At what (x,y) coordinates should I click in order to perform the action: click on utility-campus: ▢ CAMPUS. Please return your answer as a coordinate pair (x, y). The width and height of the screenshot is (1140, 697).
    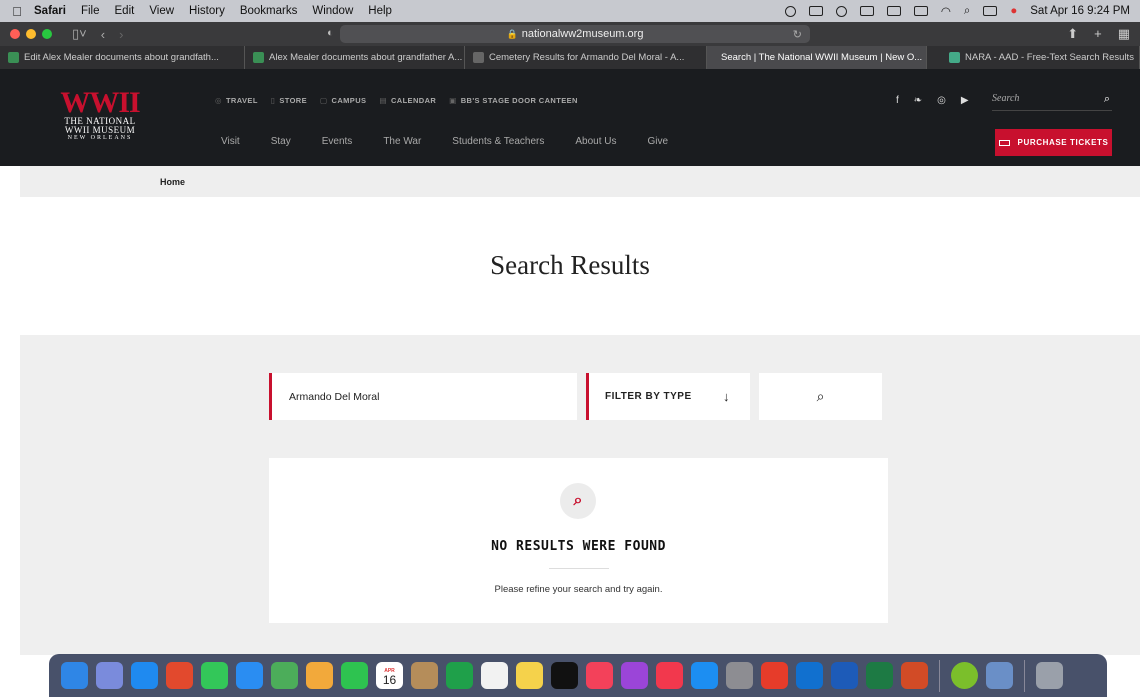
    Looking at the image, I should click on (343, 100).